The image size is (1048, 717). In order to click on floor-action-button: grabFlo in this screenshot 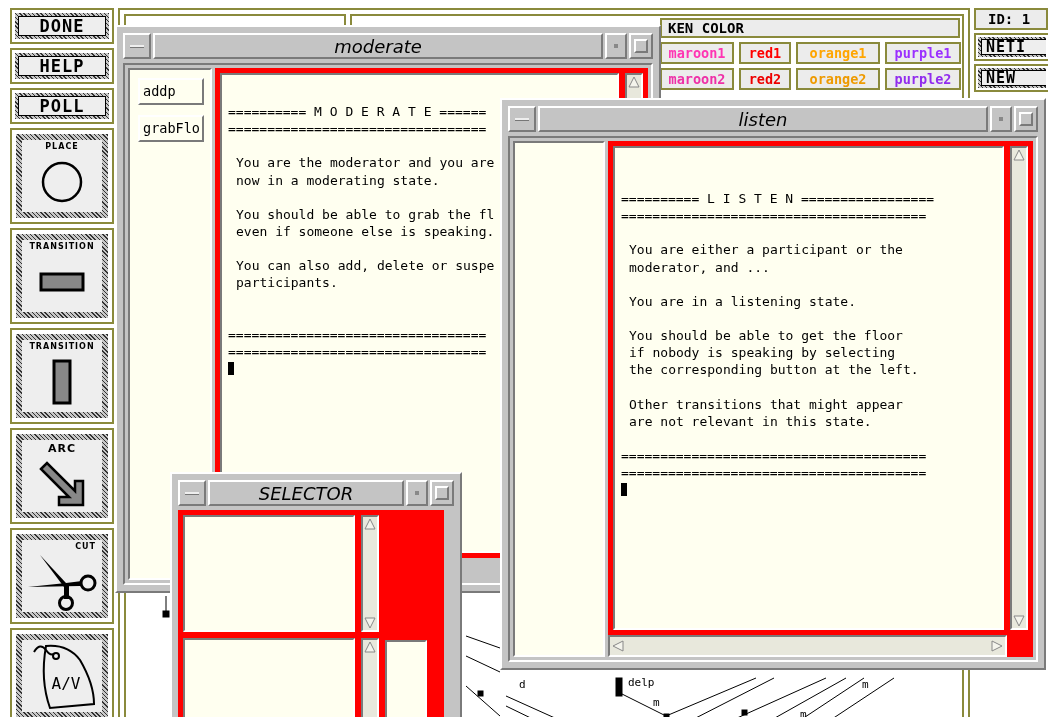, I will do `click(171, 128)`.